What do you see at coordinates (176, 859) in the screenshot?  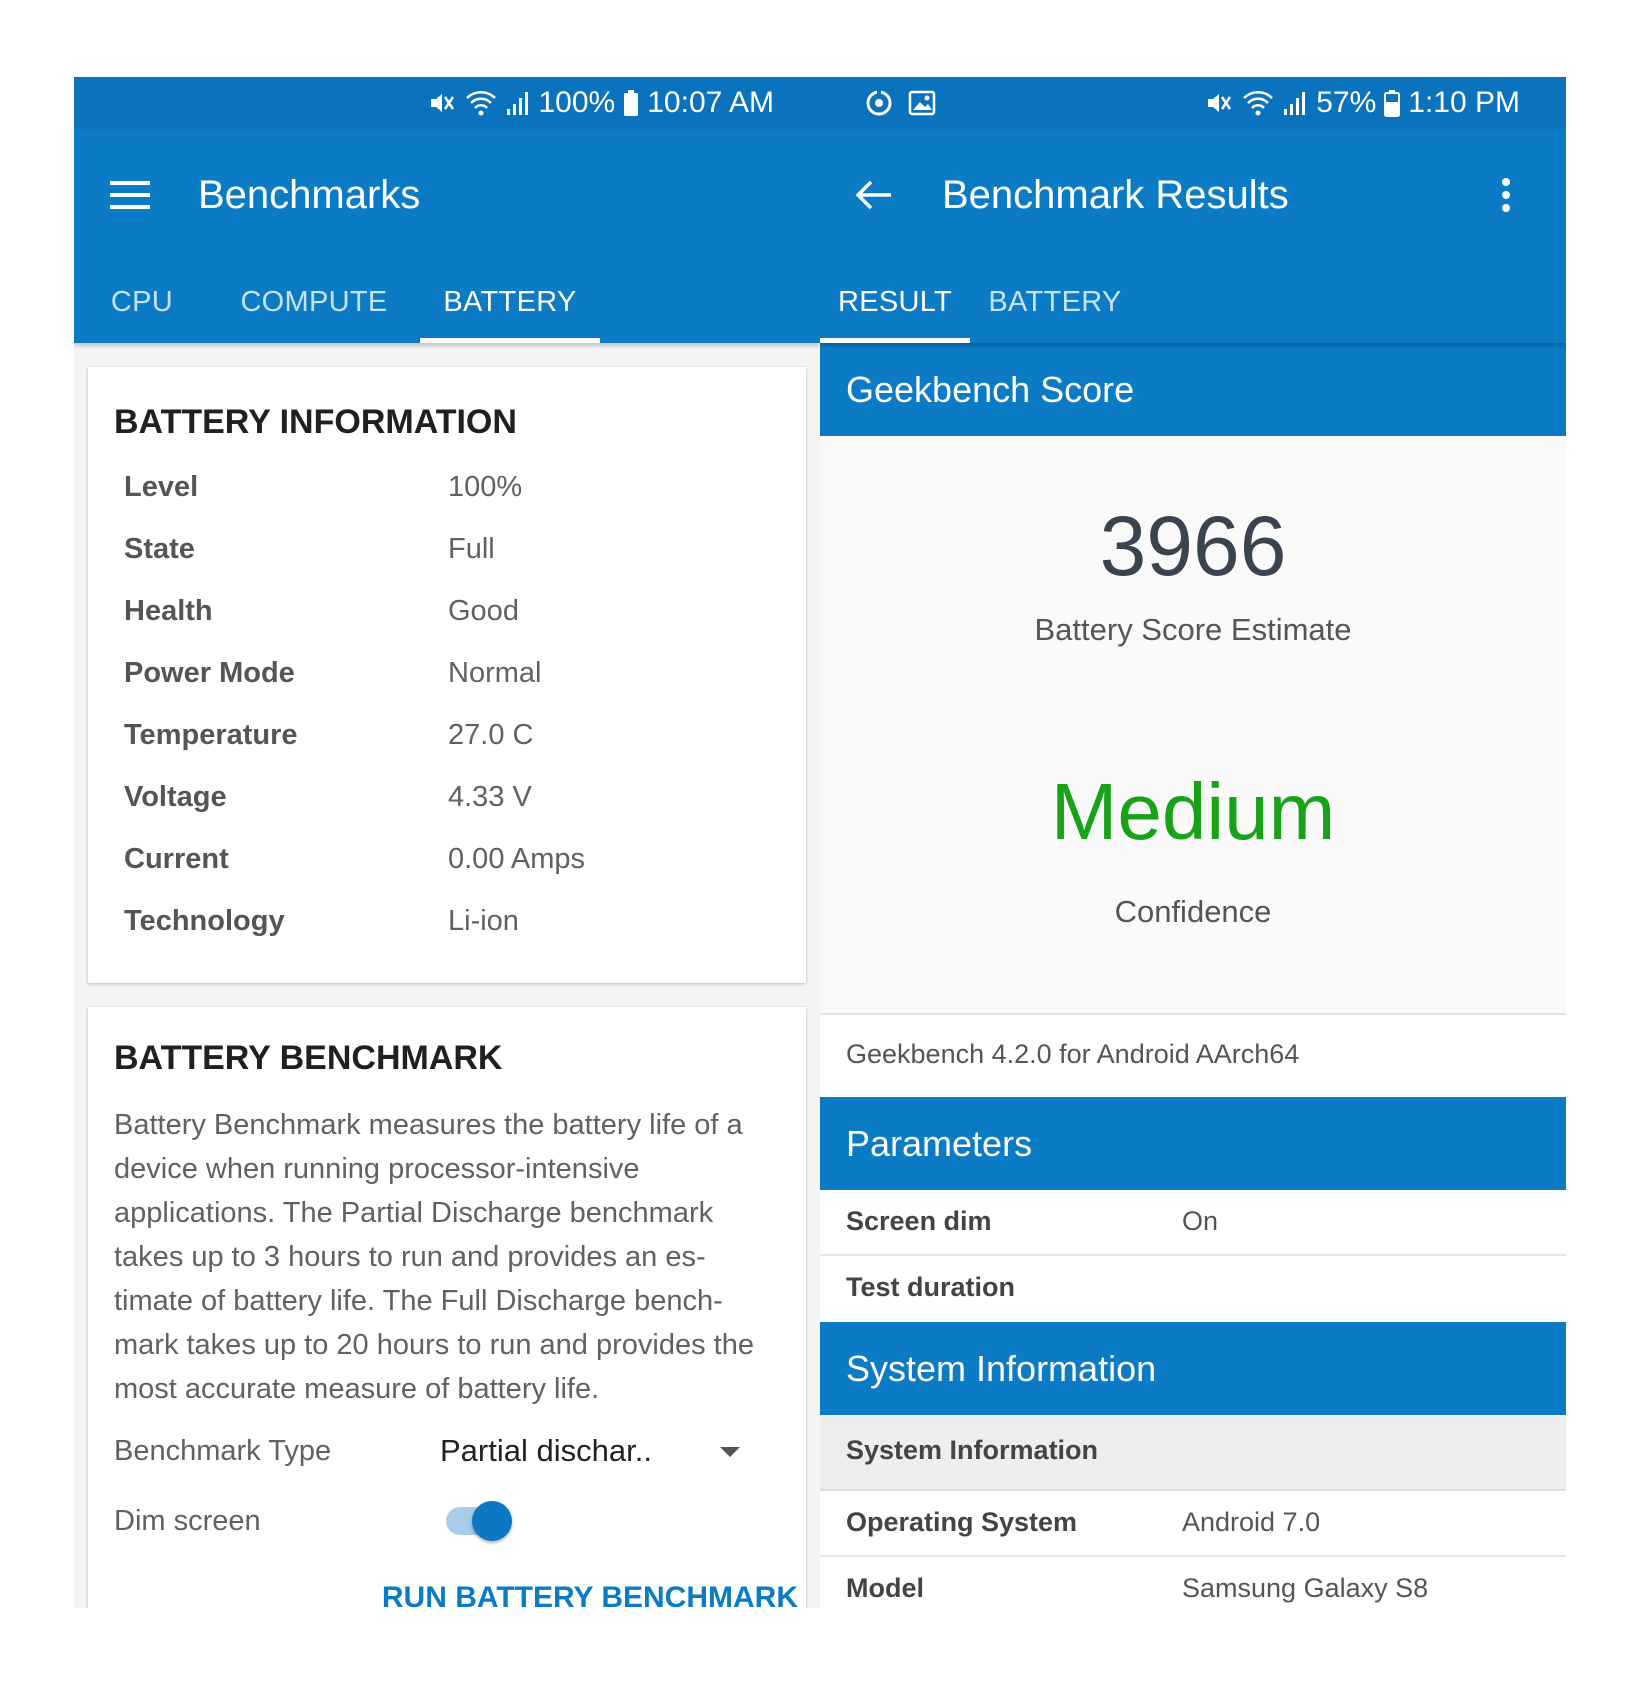 I see `current-label: Current` at bounding box center [176, 859].